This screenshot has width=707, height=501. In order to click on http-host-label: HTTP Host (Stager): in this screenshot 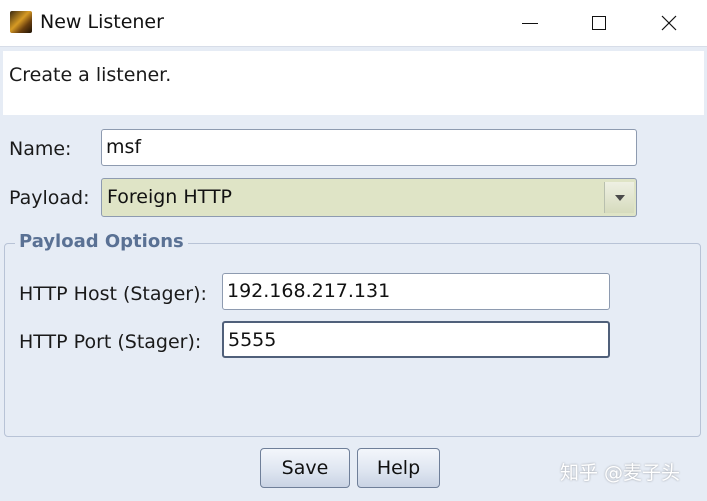, I will do `click(113, 294)`.